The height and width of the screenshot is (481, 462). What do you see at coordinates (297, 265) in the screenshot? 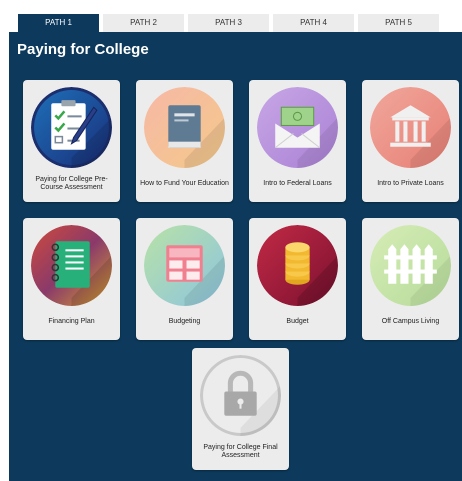
I see `coin-stack-icon` at bounding box center [297, 265].